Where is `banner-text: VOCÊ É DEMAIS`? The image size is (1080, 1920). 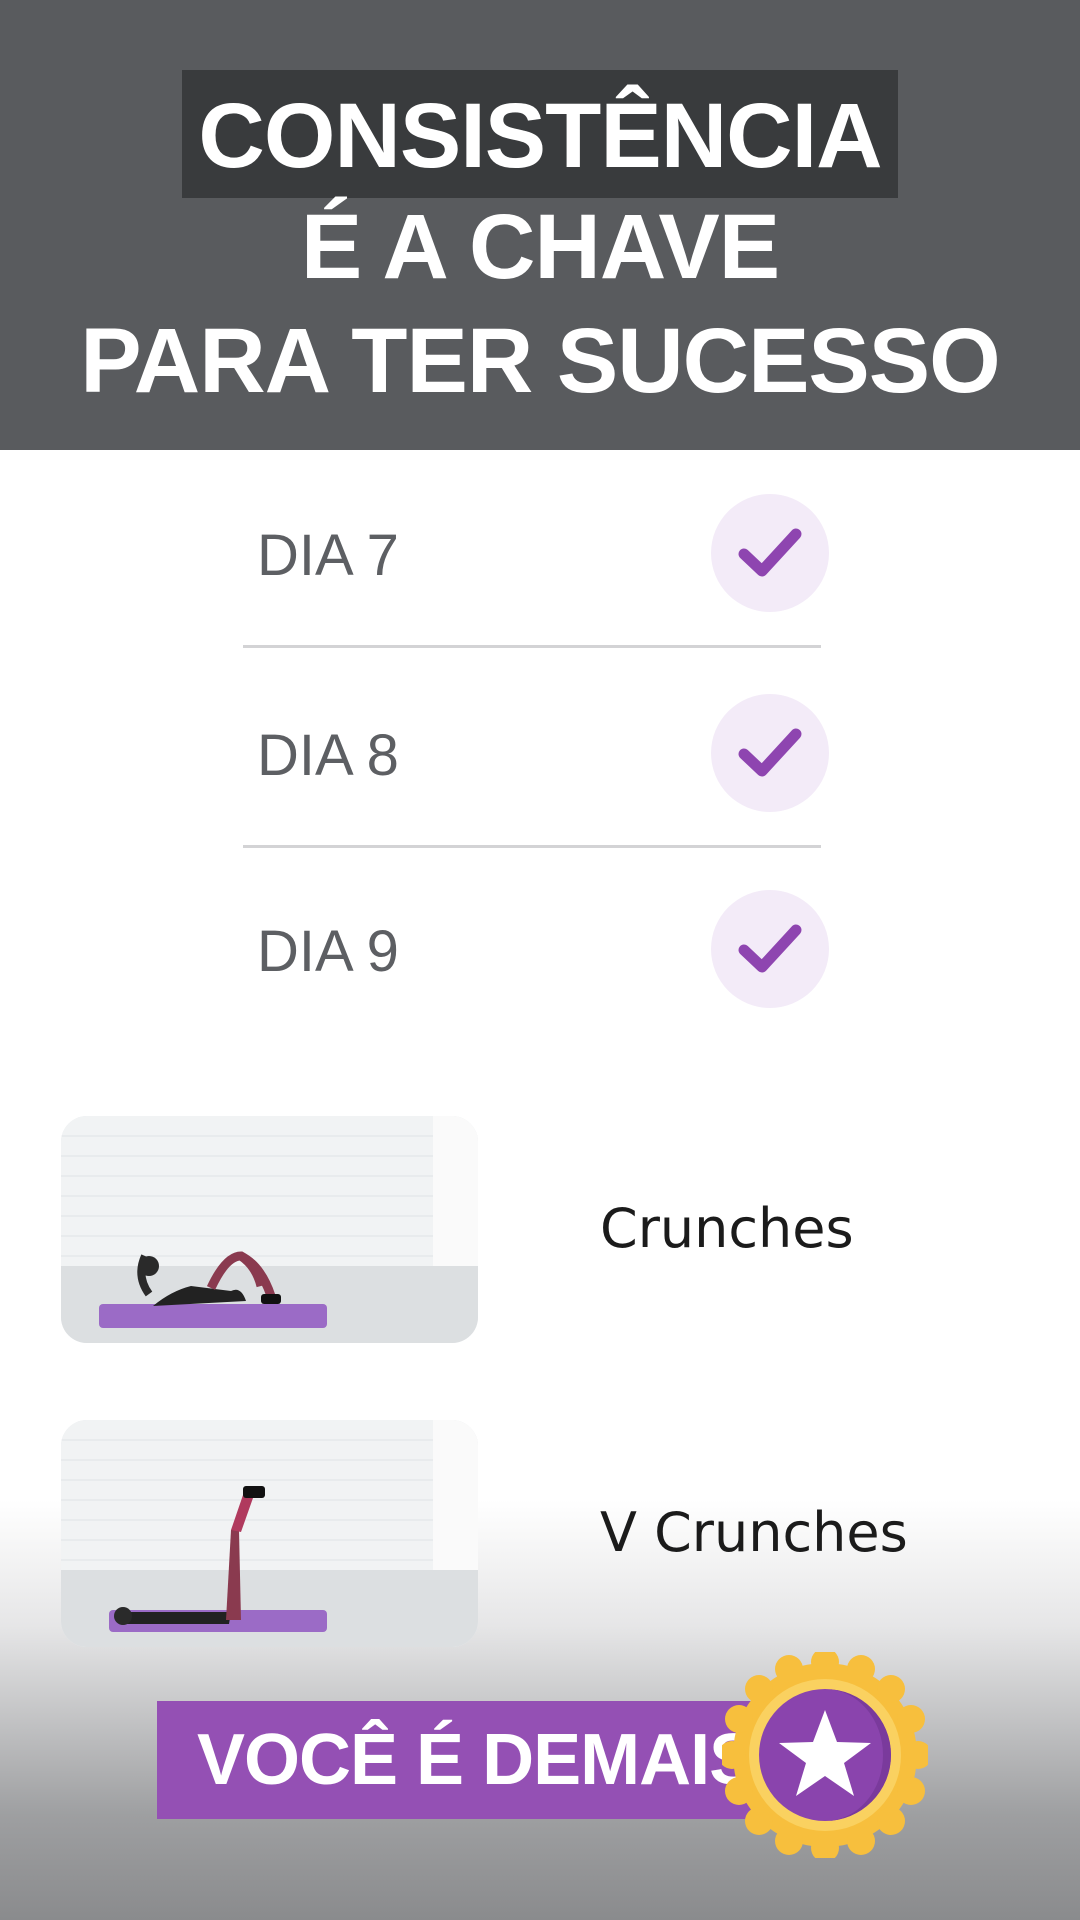 banner-text: VOCÊ É DEMAIS is located at coordinates (477, 1760).